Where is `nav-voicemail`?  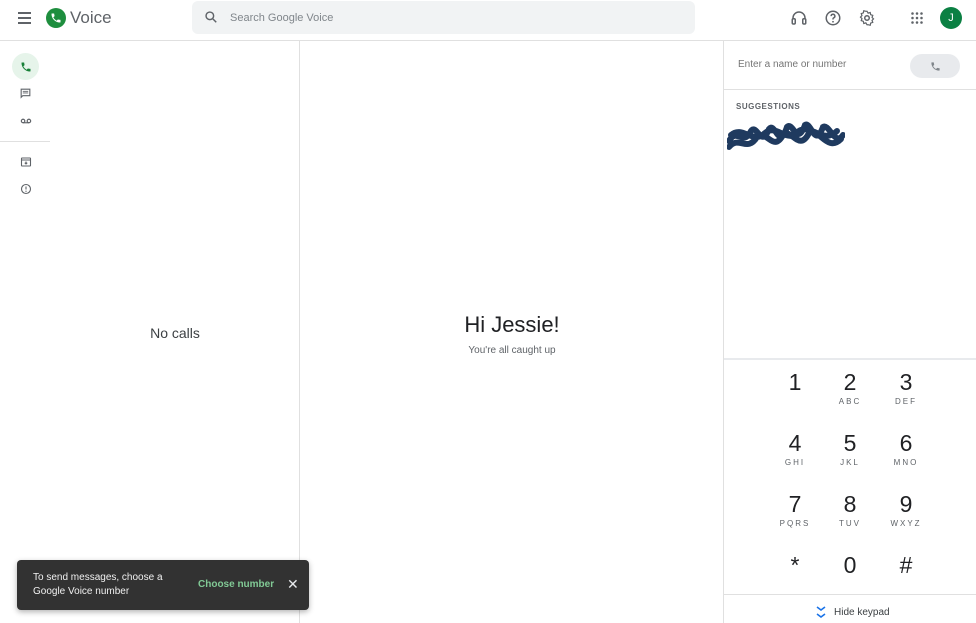 nav-voicemail is located at coordinates (25, 120).